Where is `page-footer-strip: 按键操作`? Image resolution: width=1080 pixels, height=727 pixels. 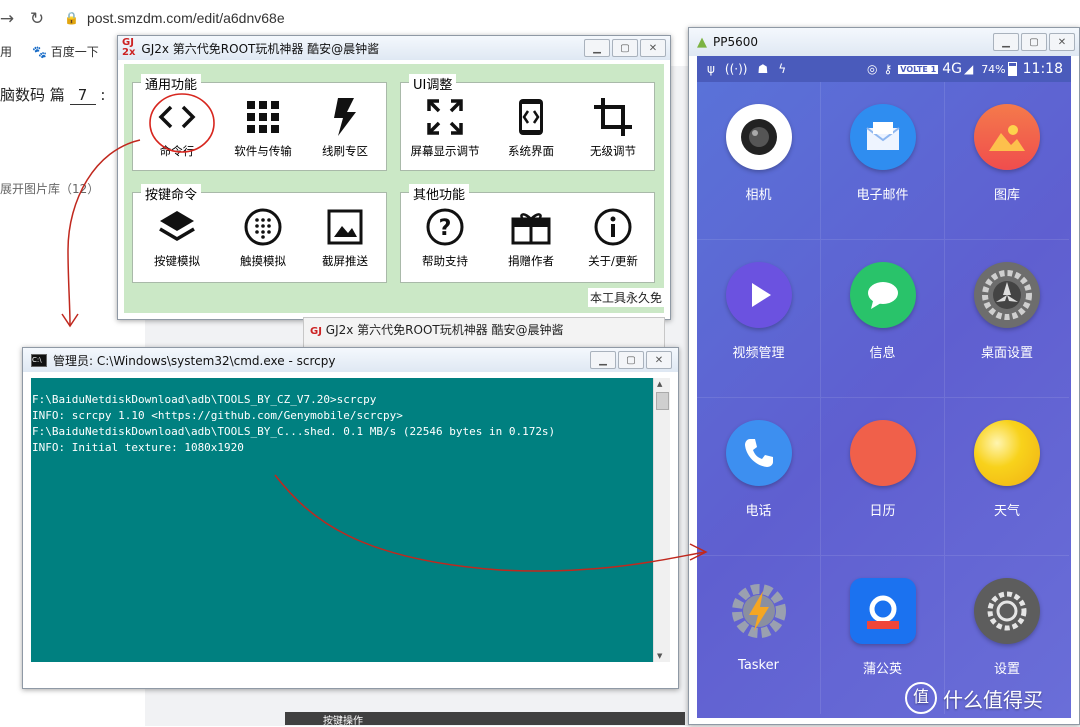
page-footer-strip: 按键操作 is located at coordinates (485, 719).